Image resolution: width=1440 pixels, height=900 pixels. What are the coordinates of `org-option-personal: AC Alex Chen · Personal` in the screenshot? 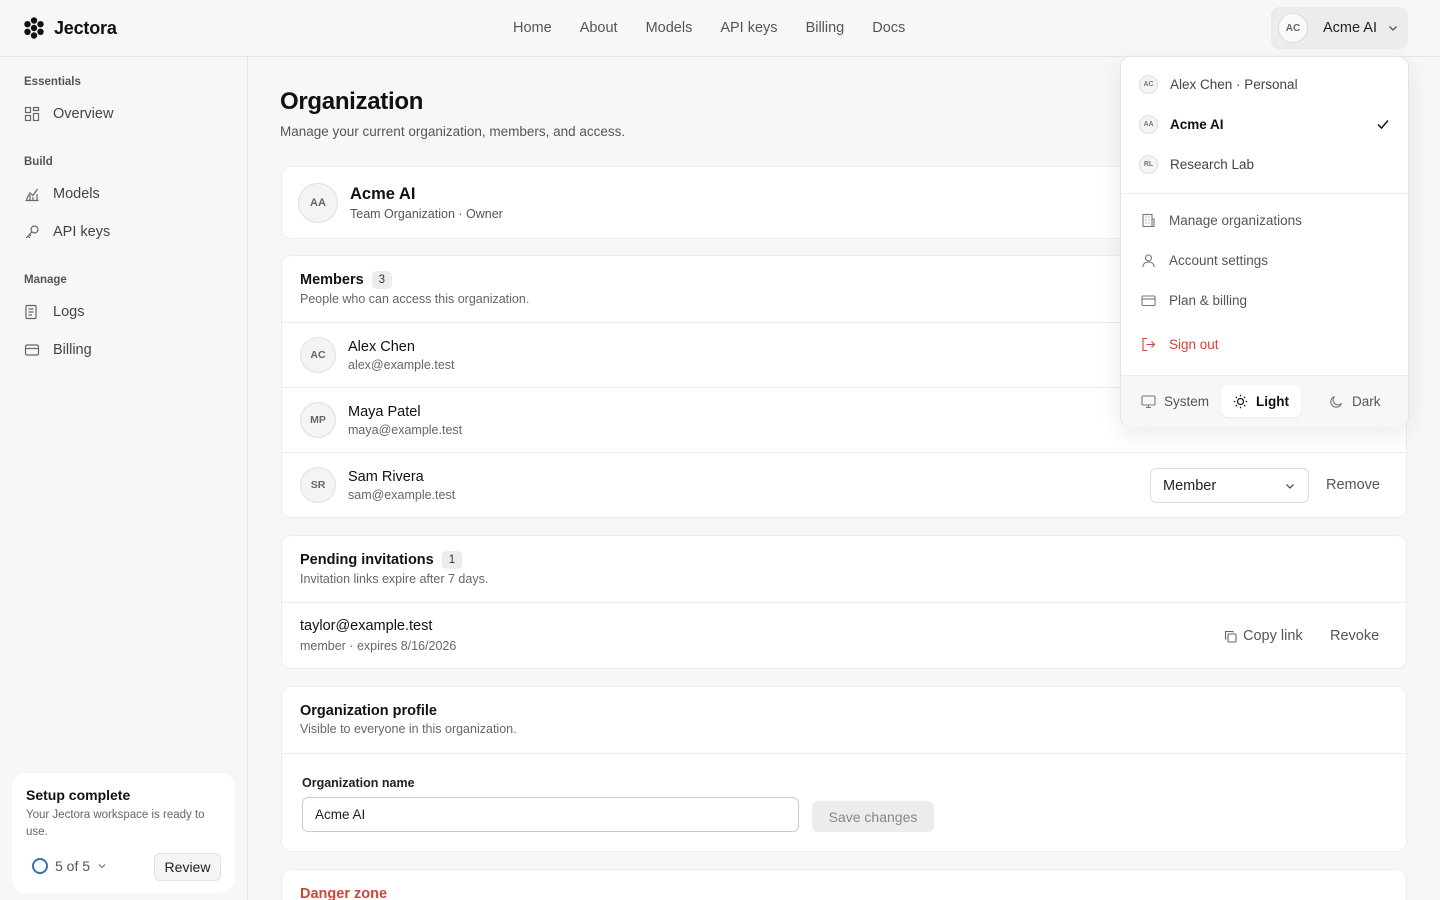 It's located at (1218, 84).